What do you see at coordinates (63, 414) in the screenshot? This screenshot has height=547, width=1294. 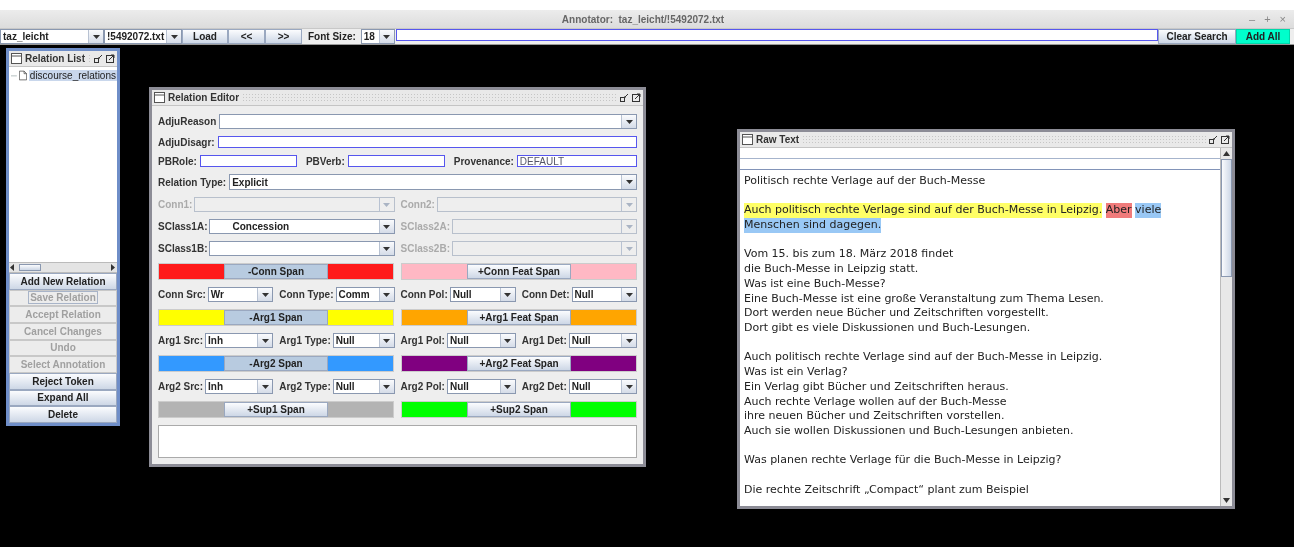 I see `action-button: Delete` at bounding box center [63, 414].